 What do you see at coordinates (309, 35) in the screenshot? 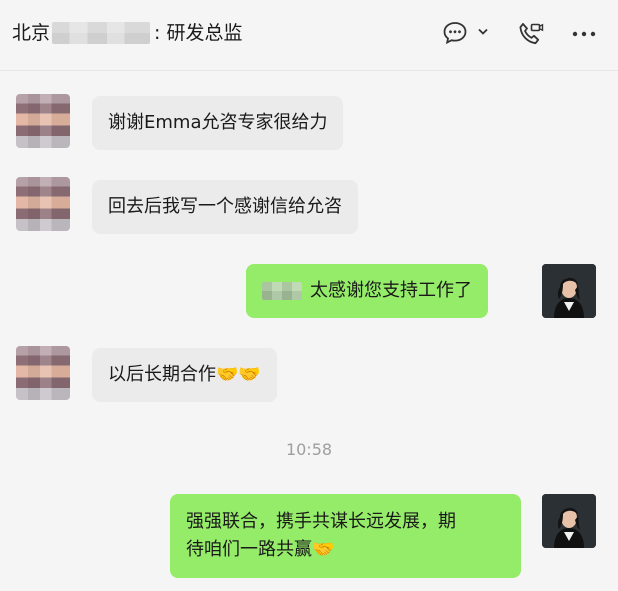
I see `chat-header: 北京 : 研发总监` at bounding box center [309, 35].